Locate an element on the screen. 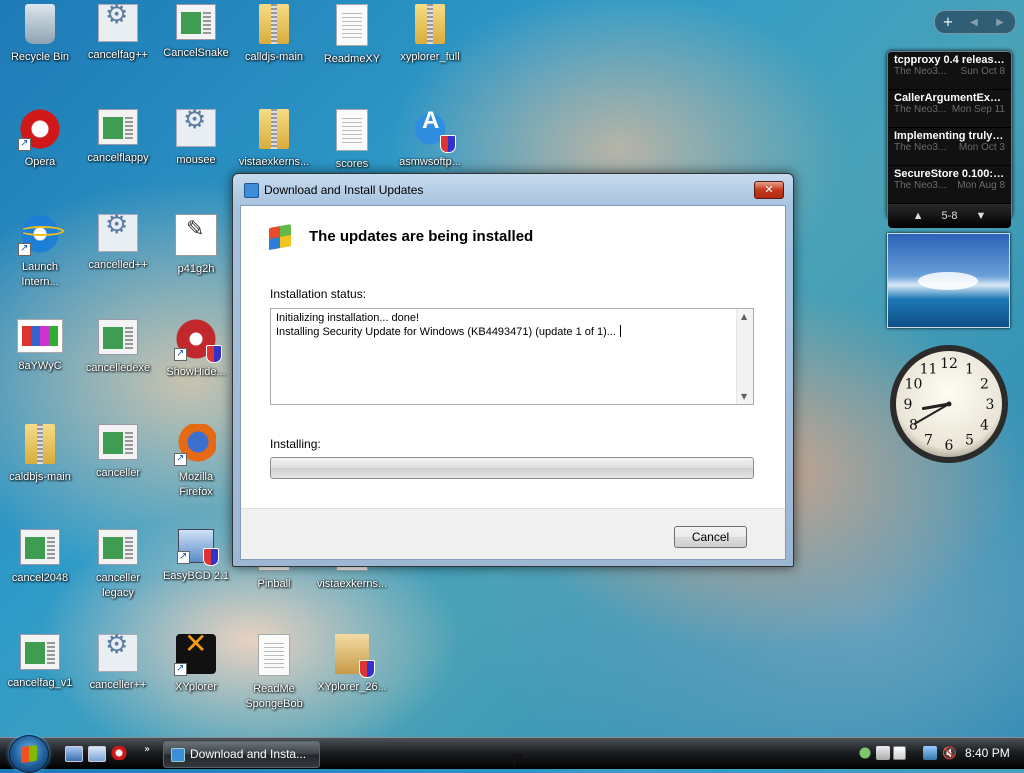 This screenshot has height=773, width=1024. desktop-icon: p41g2h is located at coordinates (196, 245).